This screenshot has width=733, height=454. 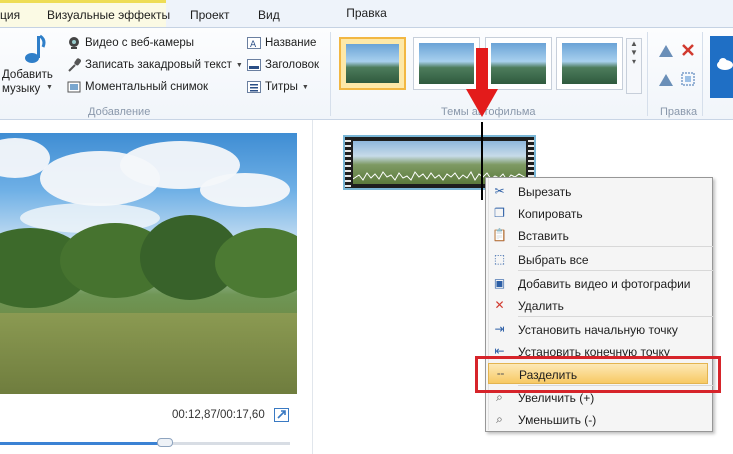 I want to click on record-narration-dropdown-icon: ▼, so click(x=239, y=65).